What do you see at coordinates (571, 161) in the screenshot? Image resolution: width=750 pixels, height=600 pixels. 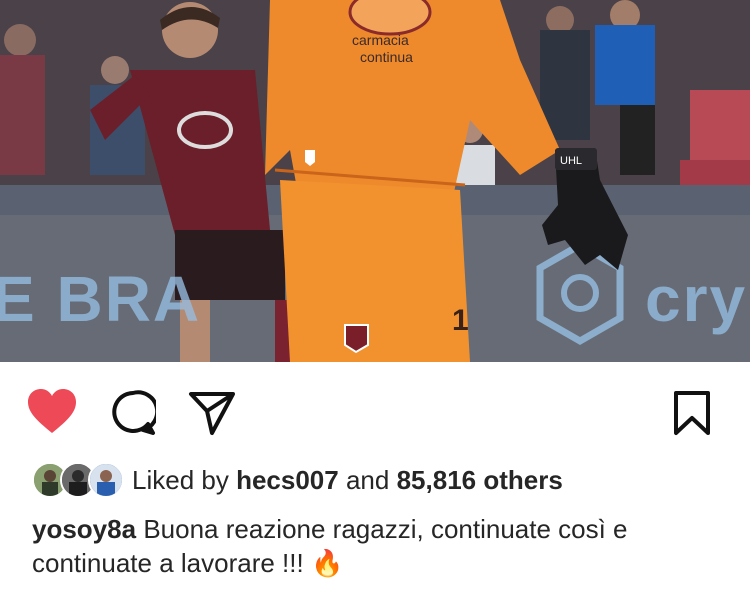 I see `svg-text: UHL` at bounding box center [571, 161].